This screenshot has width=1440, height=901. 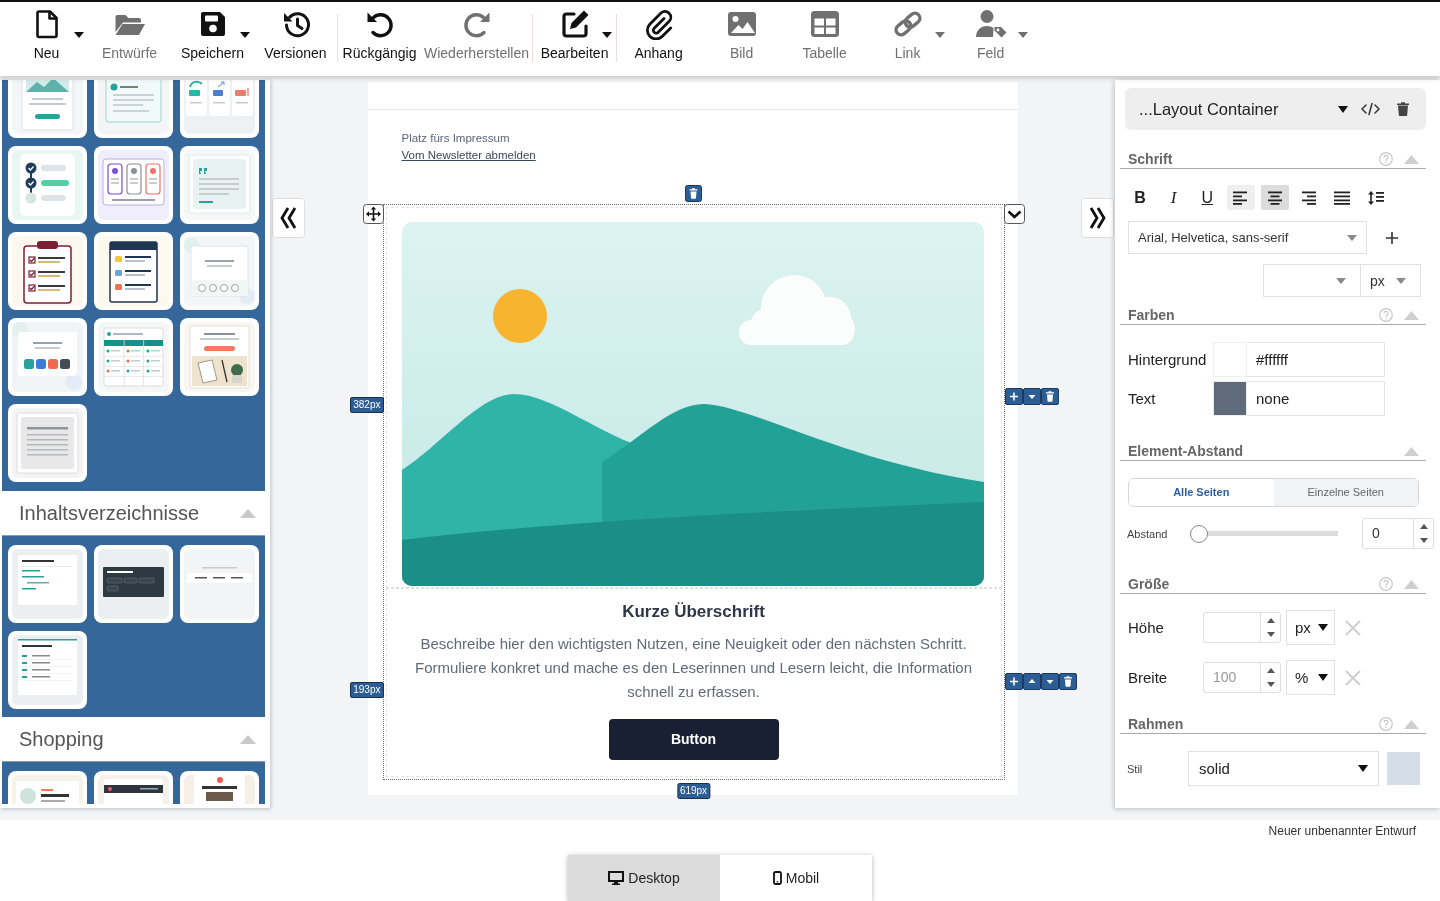 What do you see at coordinates (1207, 197) in the screenshot?
I see `underline-button: U` at bounding box center [1207, 197].